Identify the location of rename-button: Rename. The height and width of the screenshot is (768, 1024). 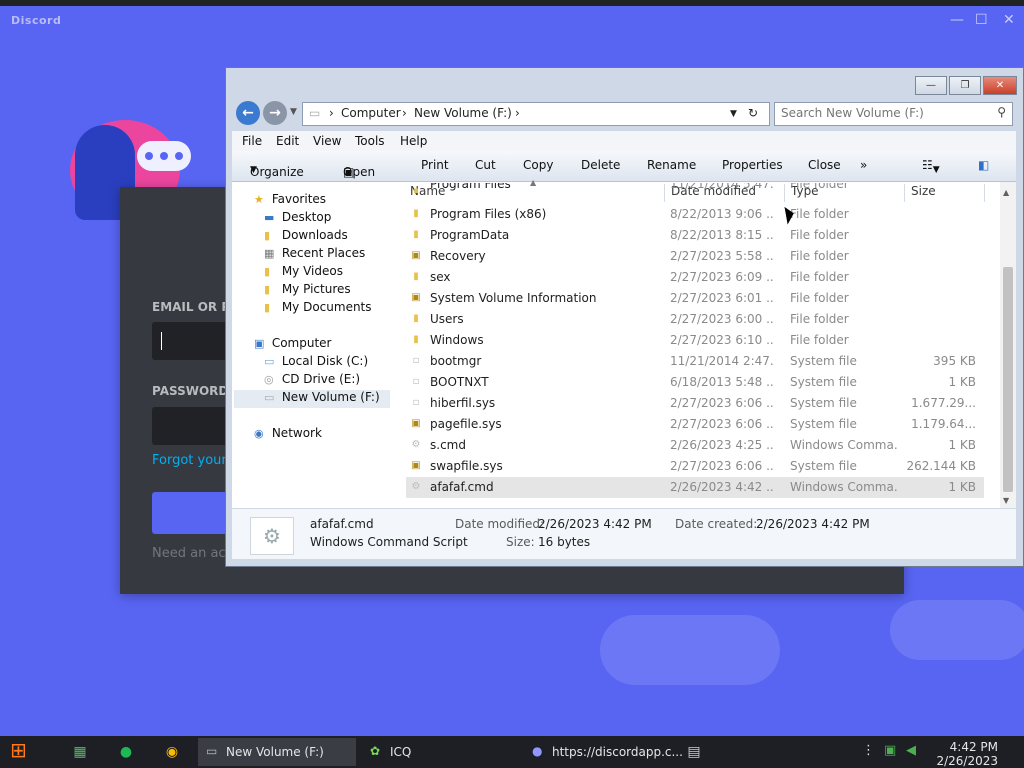
(671, 165).